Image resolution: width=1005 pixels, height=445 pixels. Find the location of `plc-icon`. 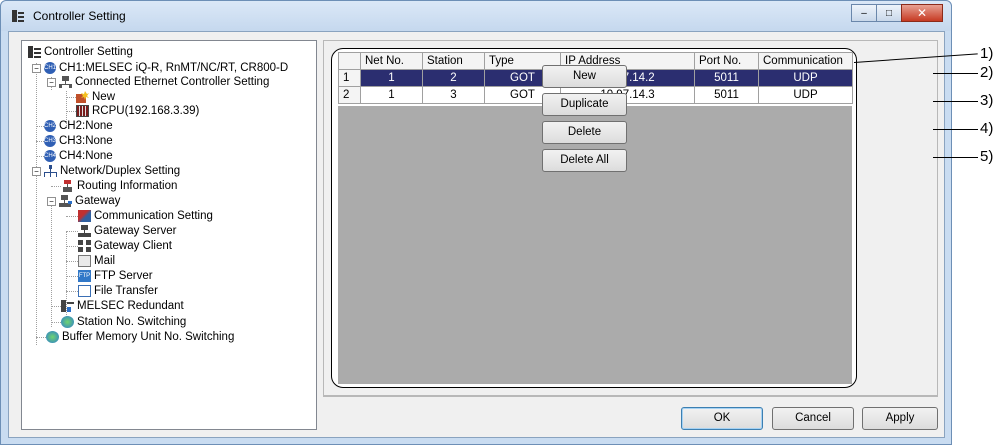

plc-icon is located at coordinates (82, 111).